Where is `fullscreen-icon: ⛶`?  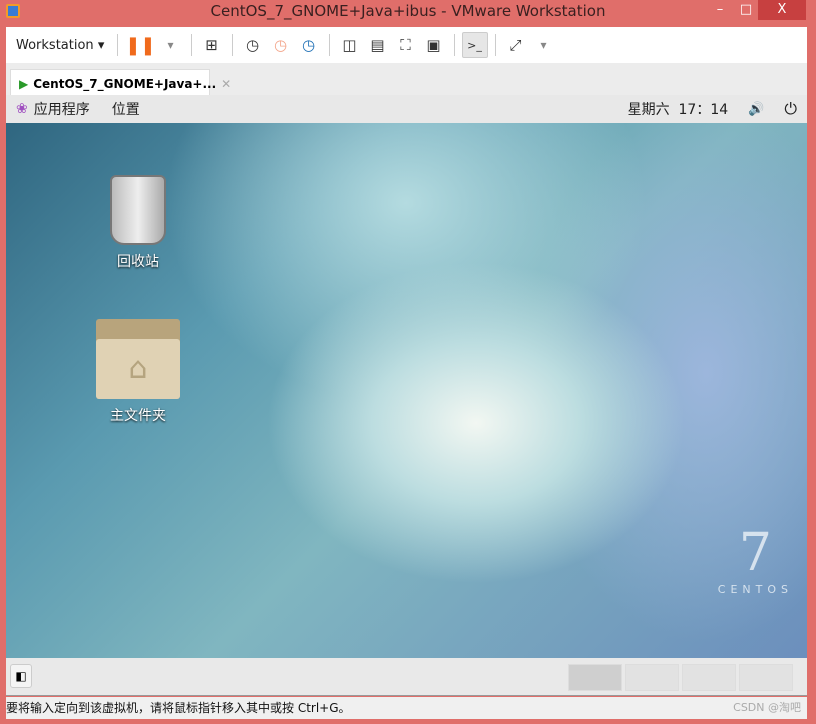 fullscreen-icon: ⛶ is located at coordinates (406, 45).